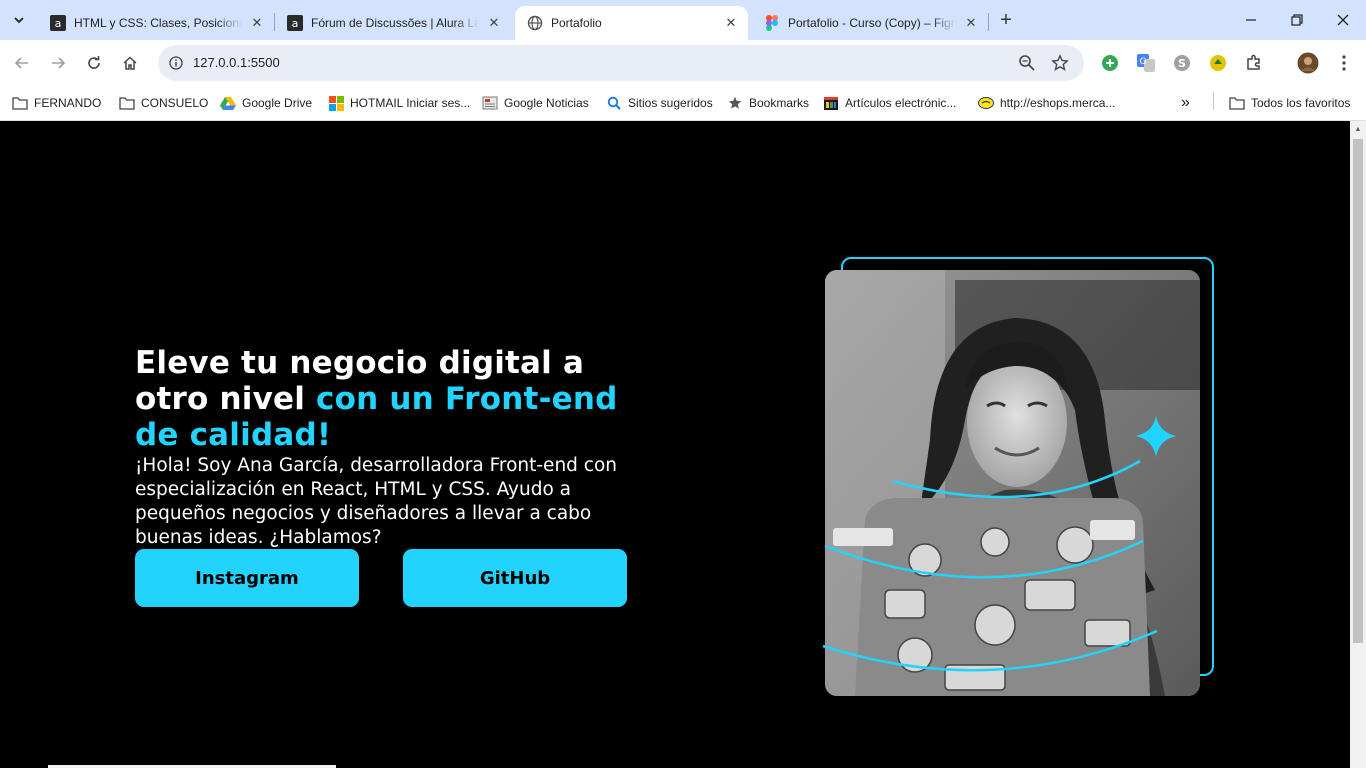 The height and width of the screenshot is (768, 1366). Describe the element at coordinates (515, 578) in the screenshot. I see `github-button: GitHub` at that location.